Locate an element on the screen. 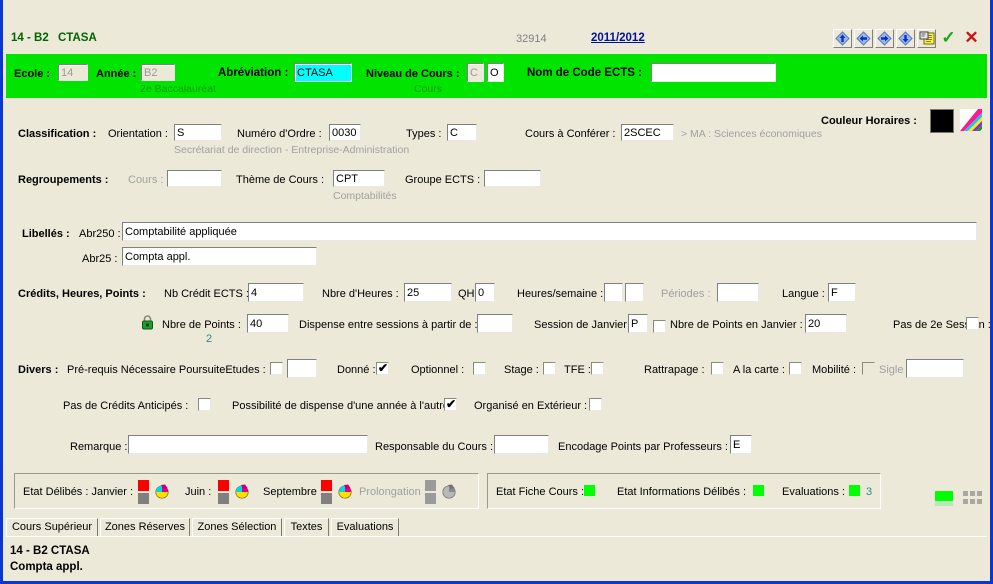 This screenshot has height=584, width=993. organise-exterieur-checkbox is located at coordinates (595, 404).